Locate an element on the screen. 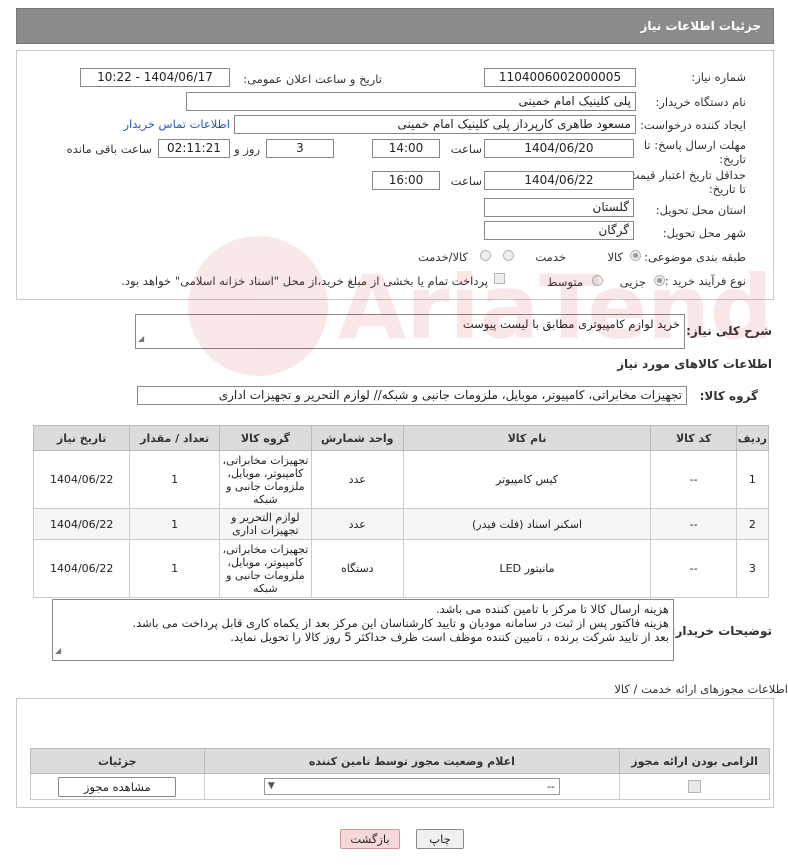 The image size is (788, 865). buyer-notes-label: توضیحات خریدار: is located at coordinates (721, 631).